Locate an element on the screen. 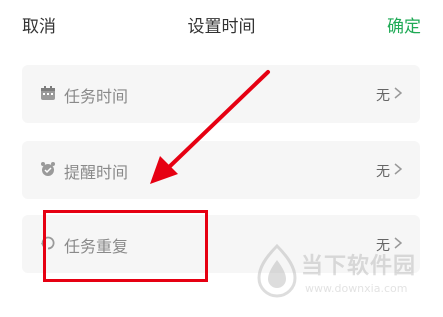 The width and height of the screenshot is (443, 317). top-bar: 取消 设置时间 确定 is located at coordinates (221, 23).